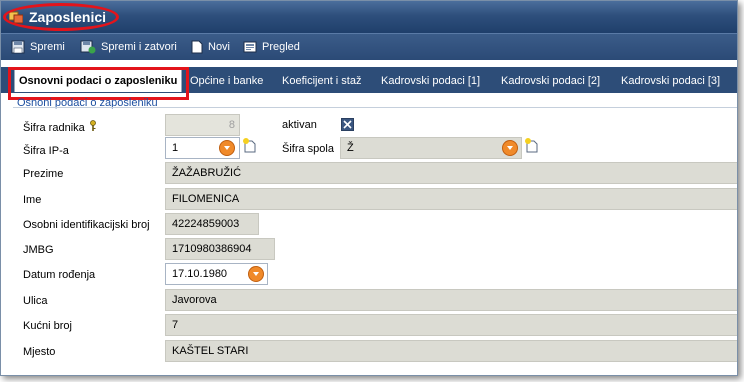 Image resolution: width=744 pixels, height=382 pixels. I want to click on tab-koeficijent-staz: Koeficijent i staž, so click(321, 81).